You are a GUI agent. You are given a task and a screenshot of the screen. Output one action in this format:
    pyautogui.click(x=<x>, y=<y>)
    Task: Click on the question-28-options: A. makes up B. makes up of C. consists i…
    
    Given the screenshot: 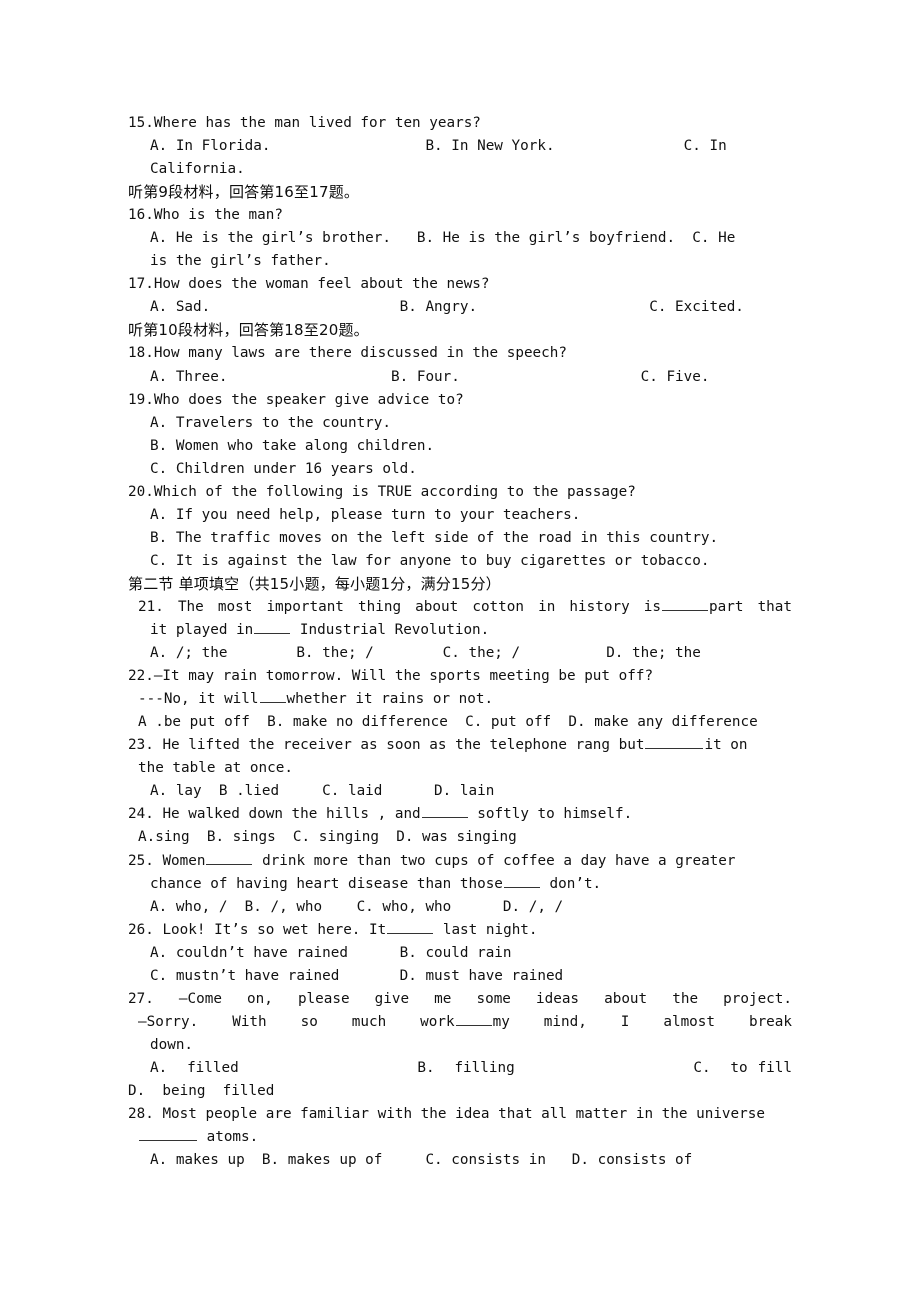 What is the action you would take?
    pyautogui.click(x=421, y=1160)
    